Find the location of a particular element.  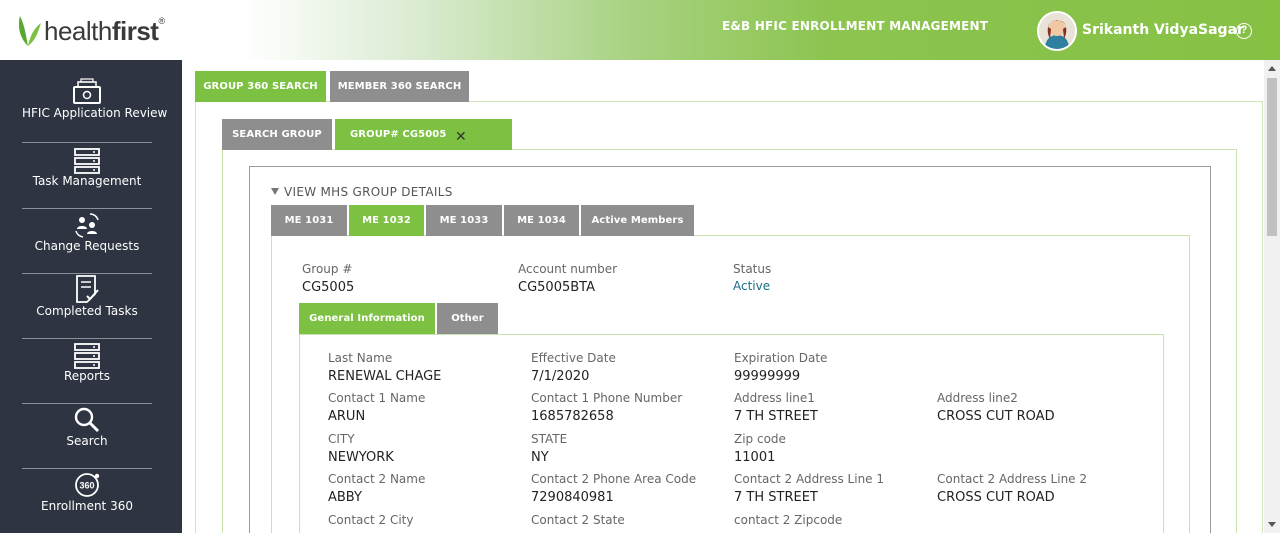

healthfirst-logo: healthfirst® is located at coordinates (90, 31).